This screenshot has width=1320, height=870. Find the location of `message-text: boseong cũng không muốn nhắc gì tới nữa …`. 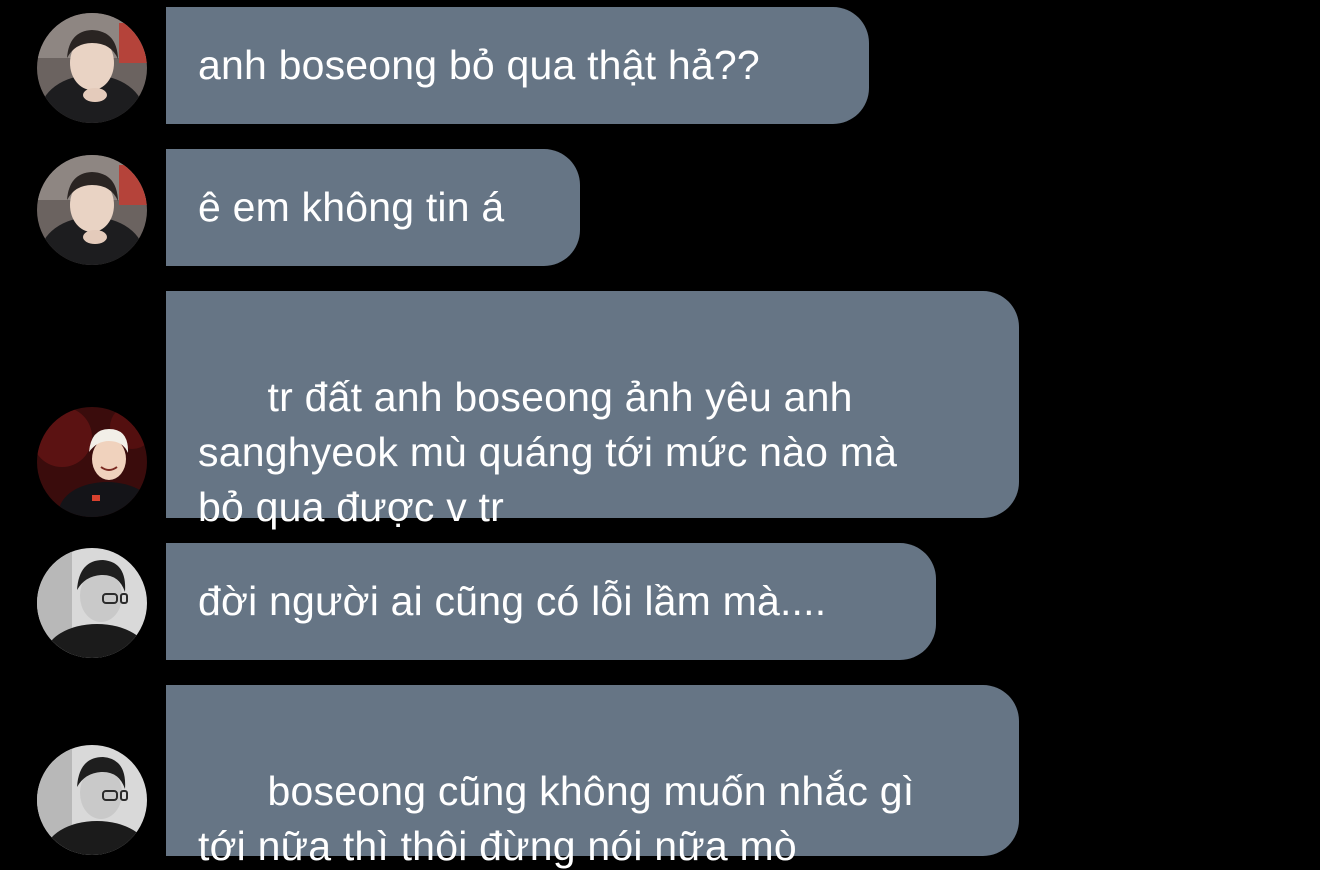

message-text: boseong cũng không muốn nhắc gì tới nữa … is located at coordinates (556, 818).